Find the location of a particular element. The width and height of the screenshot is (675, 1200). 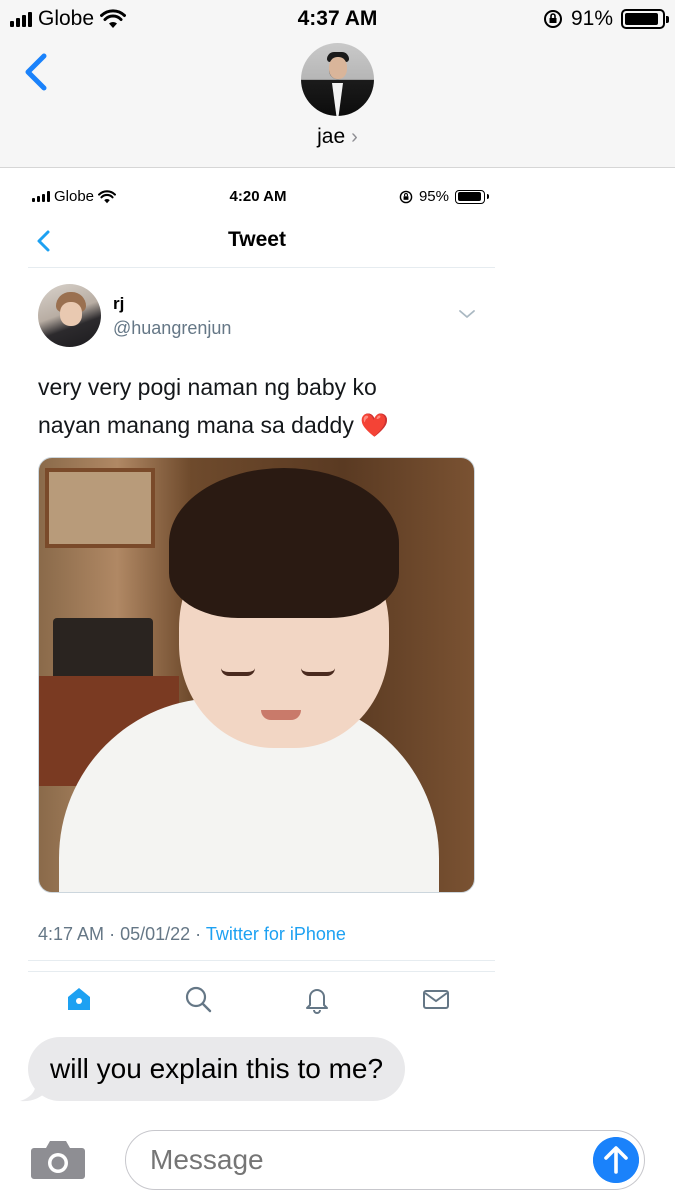

contact-name: jae is located at coordinates (331, 136).